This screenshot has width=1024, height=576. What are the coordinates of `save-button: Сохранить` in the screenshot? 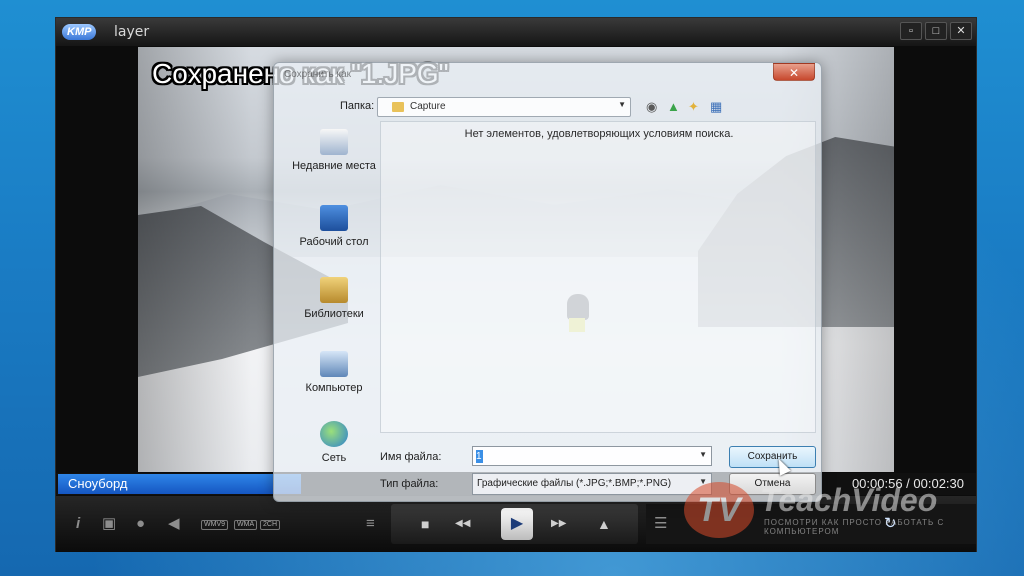 It's located at (772, 457).